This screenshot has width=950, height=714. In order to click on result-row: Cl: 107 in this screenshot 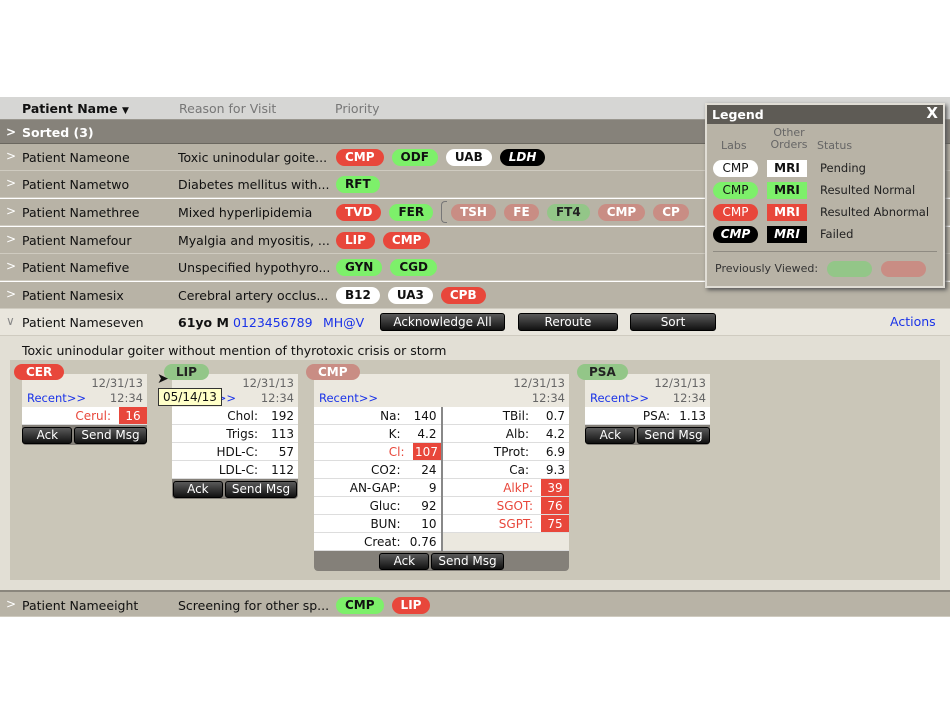, I will do `click(377, 452)`.